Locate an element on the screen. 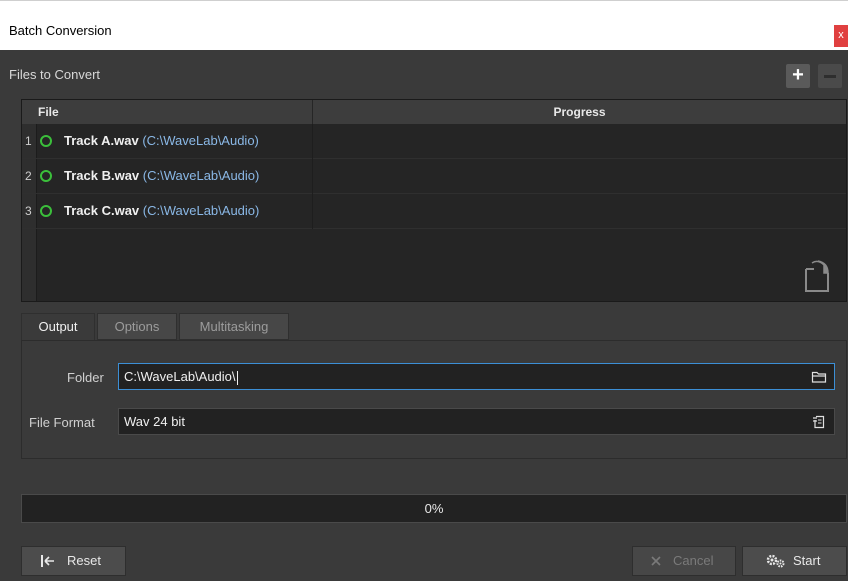 This screenshot has height=581, width=848. table-row: 1 Track A.wav (C:\WaveLab\Audio) is located at coordinates (434, 141).